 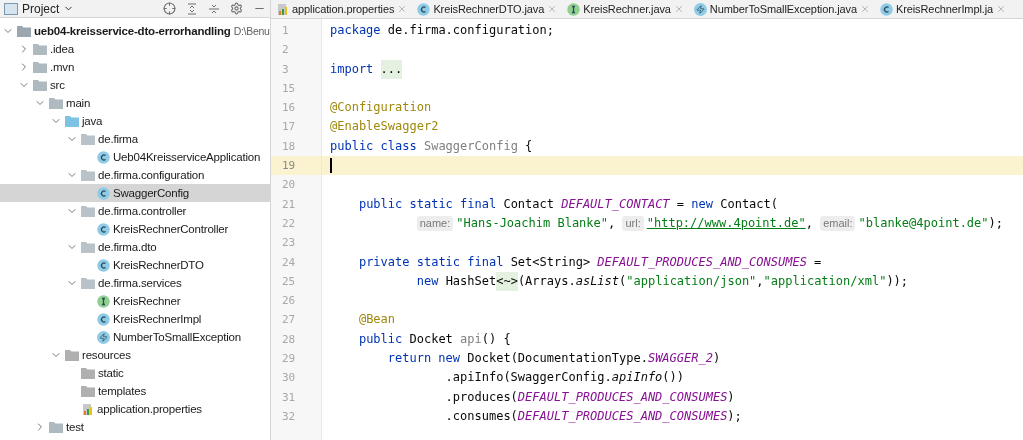 What do you see at coordinates (487, 9) in the screenshot?
I see `editor-tab: KreisRechnerDTO.java` at bounding box center [487, 9].